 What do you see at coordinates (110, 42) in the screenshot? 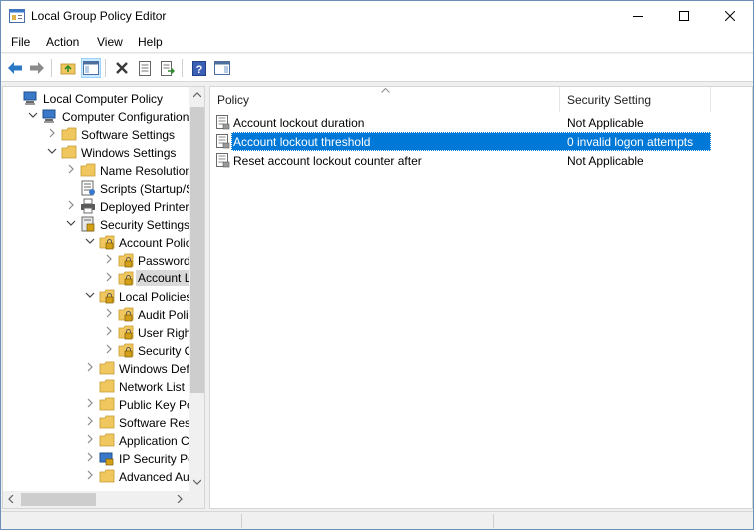
I see `menu-view: View` at bounding box center [110, 42].